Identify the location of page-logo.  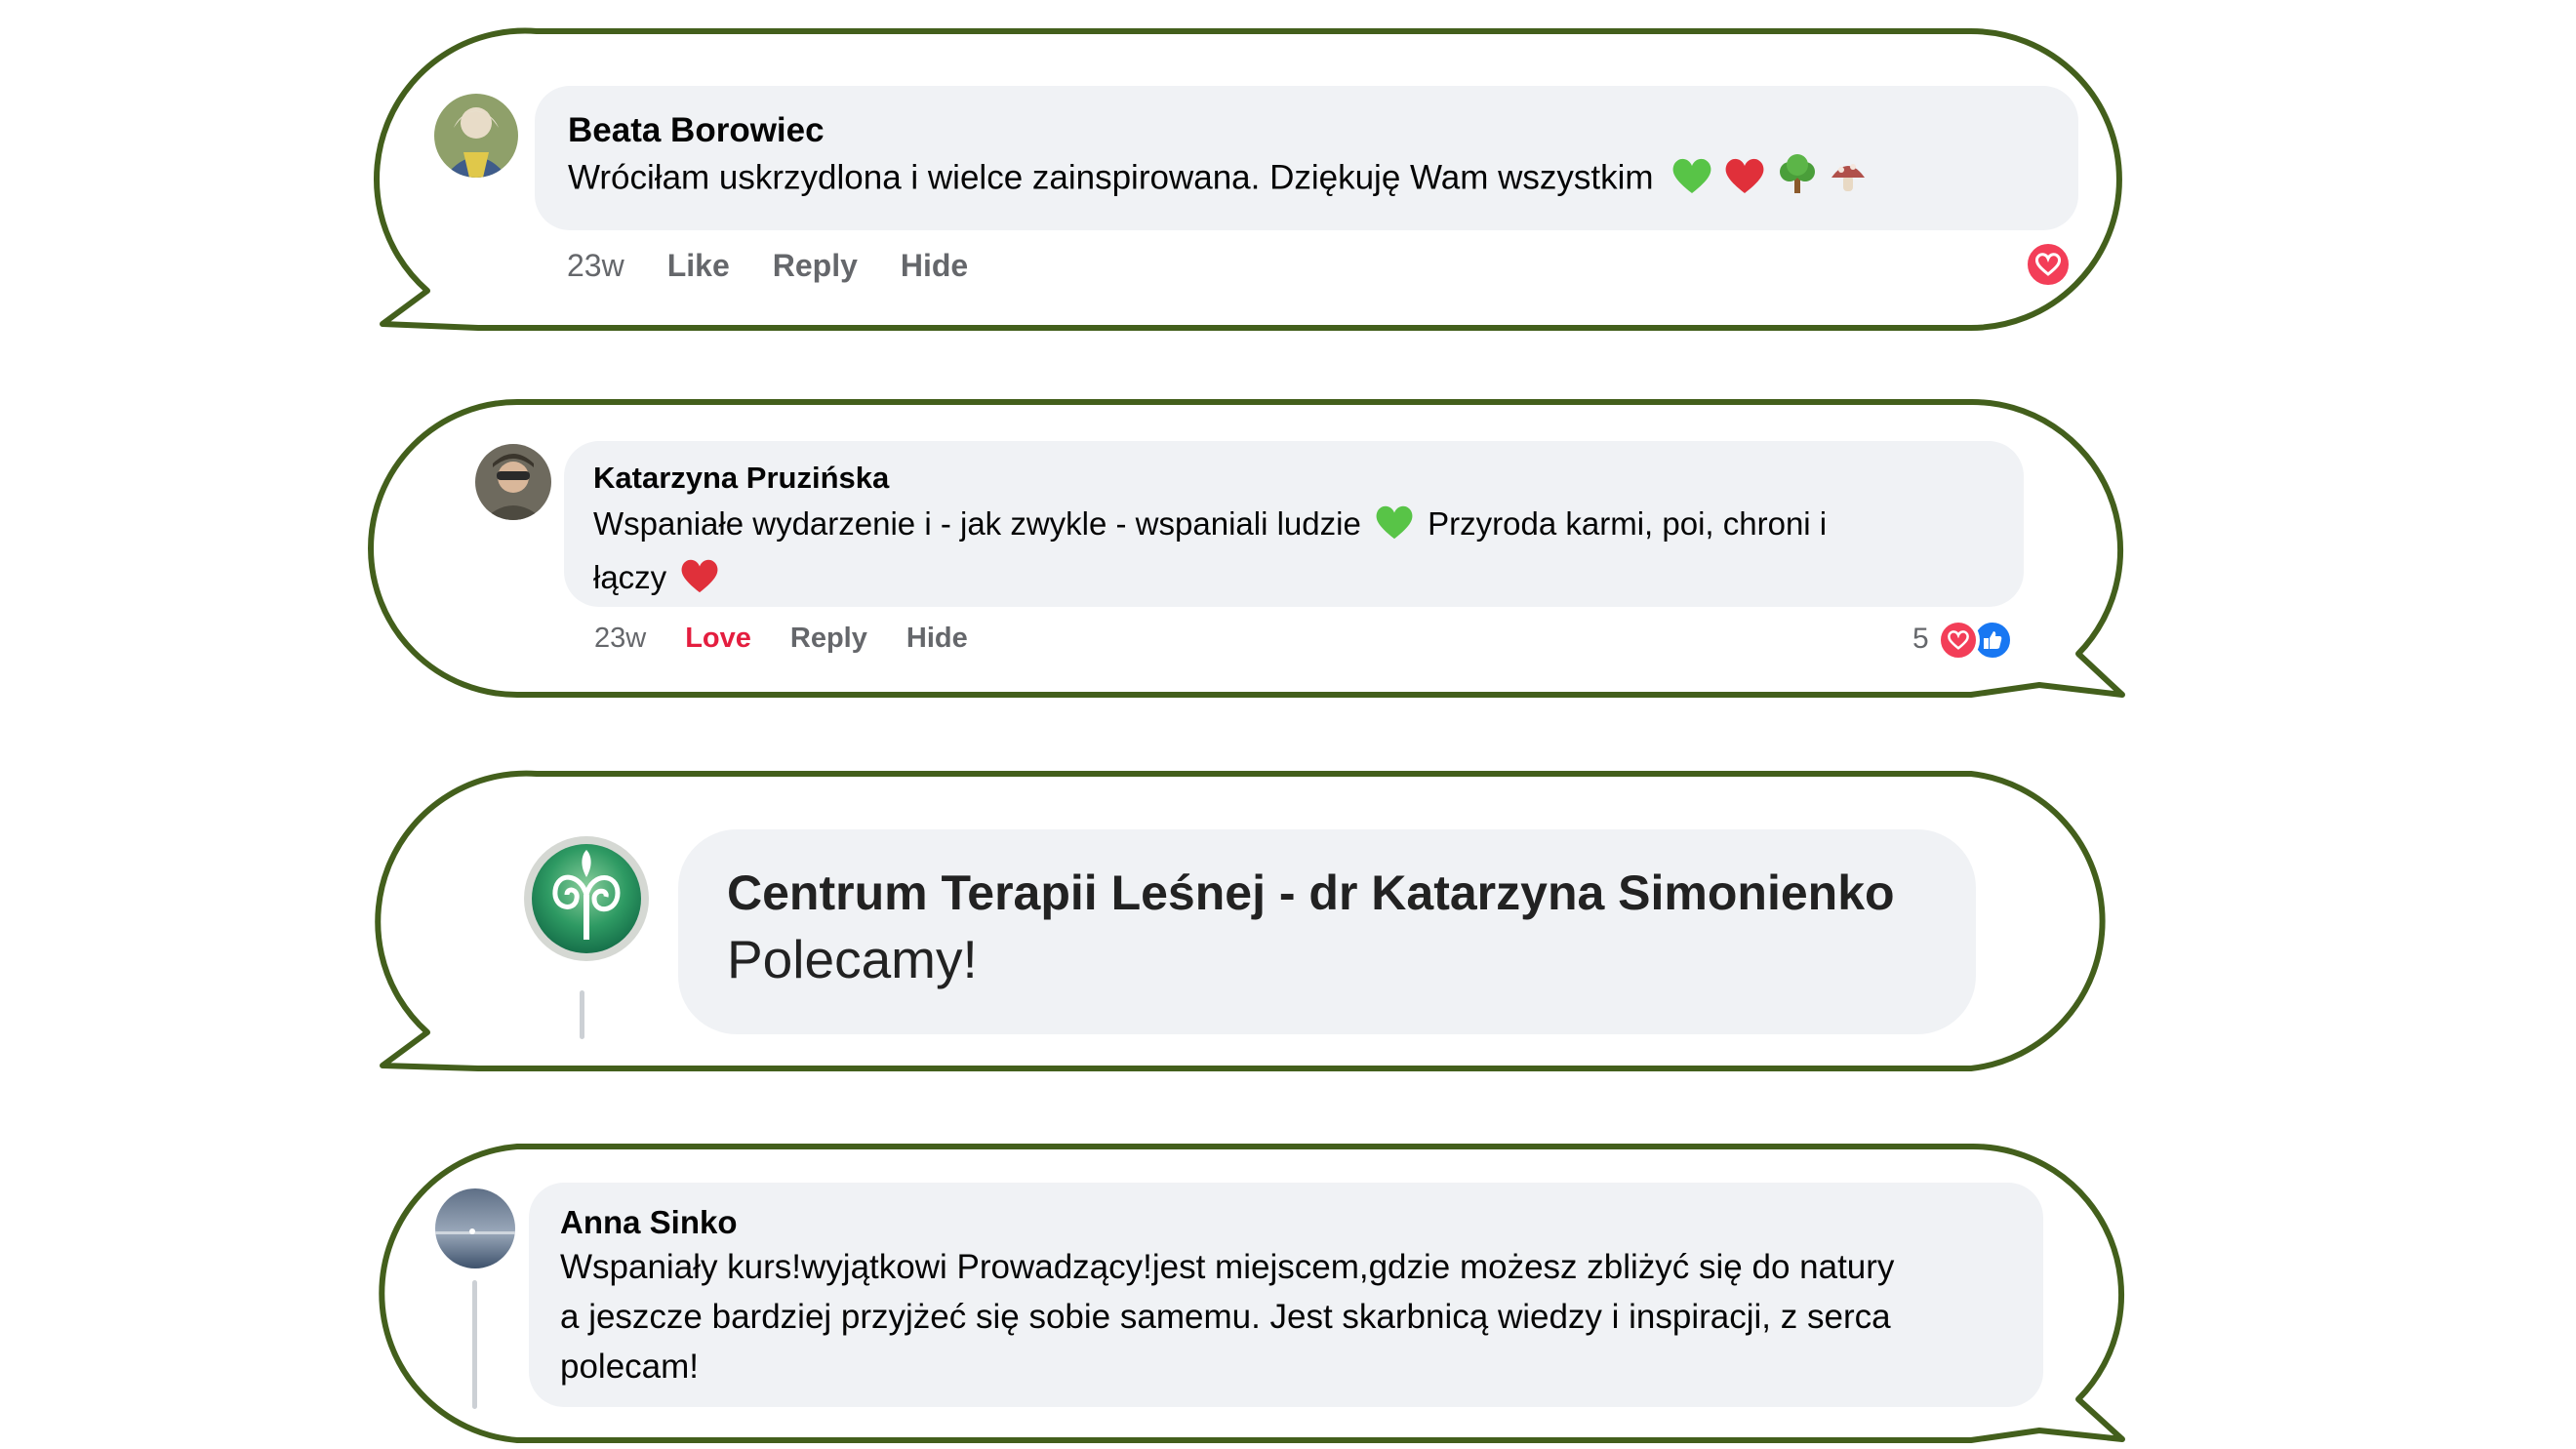
(586, 898).